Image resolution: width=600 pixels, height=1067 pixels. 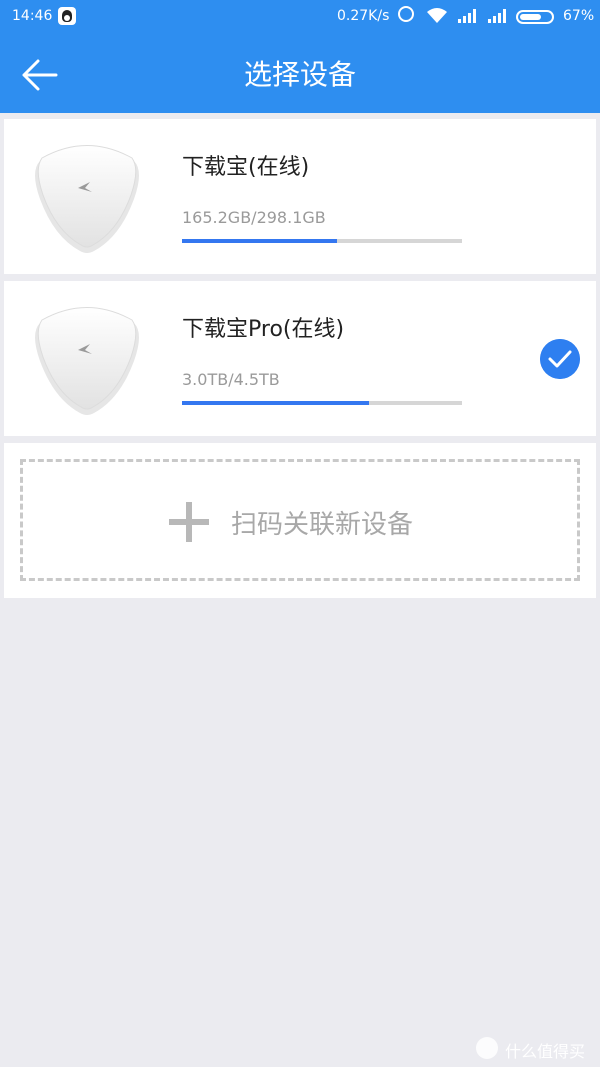 I want to click on device-name: 下载宝(在线), so click(x=246, y=167).